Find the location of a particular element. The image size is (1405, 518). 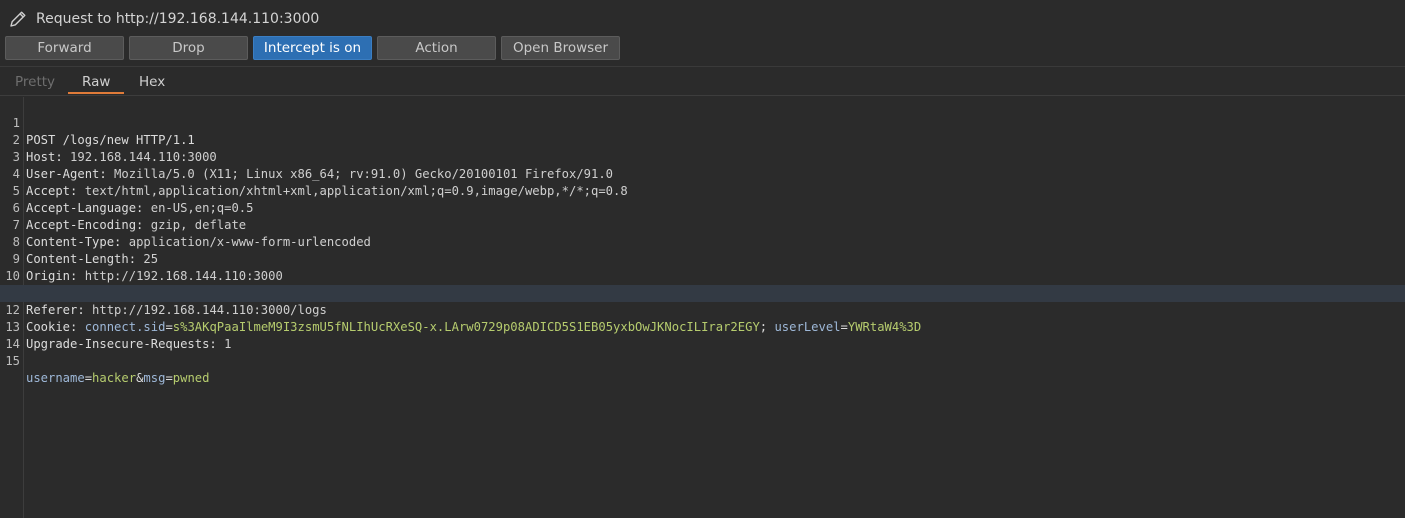

title-bar: Request to http://192.168.144.110:3000 is located at coordinates (702, 19).